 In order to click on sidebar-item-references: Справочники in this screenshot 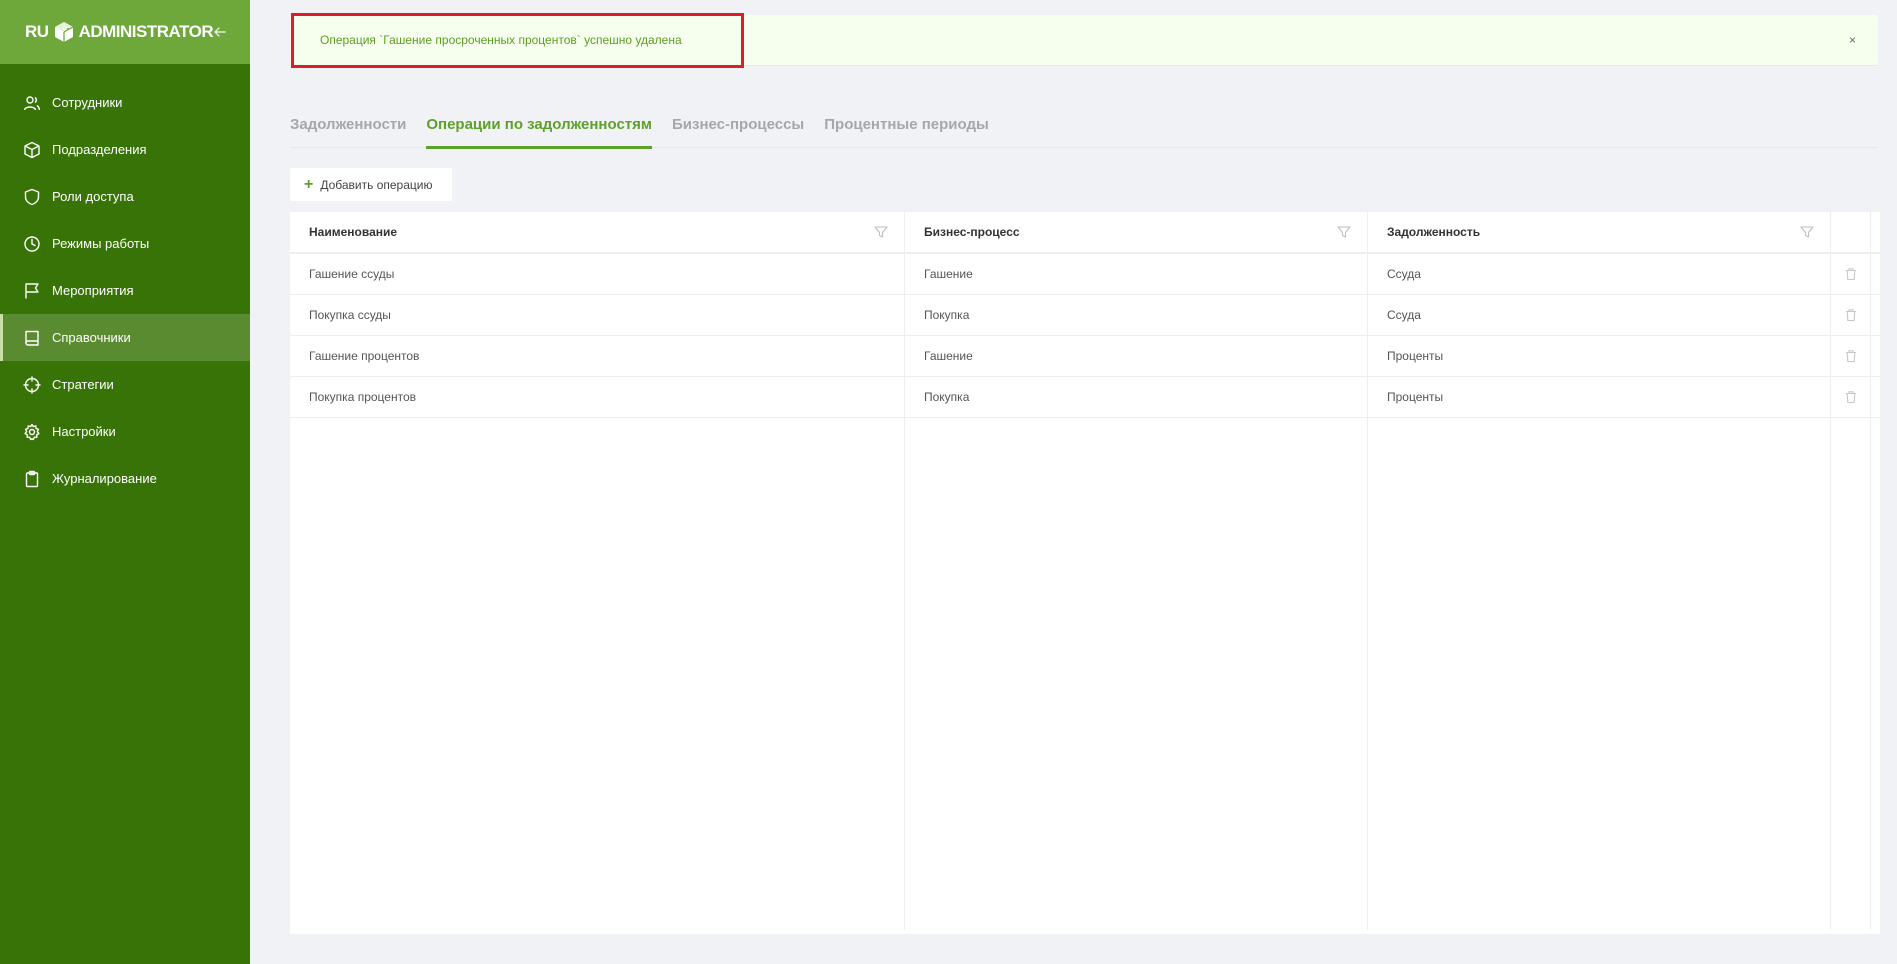, I will do `click(125, 337)`.